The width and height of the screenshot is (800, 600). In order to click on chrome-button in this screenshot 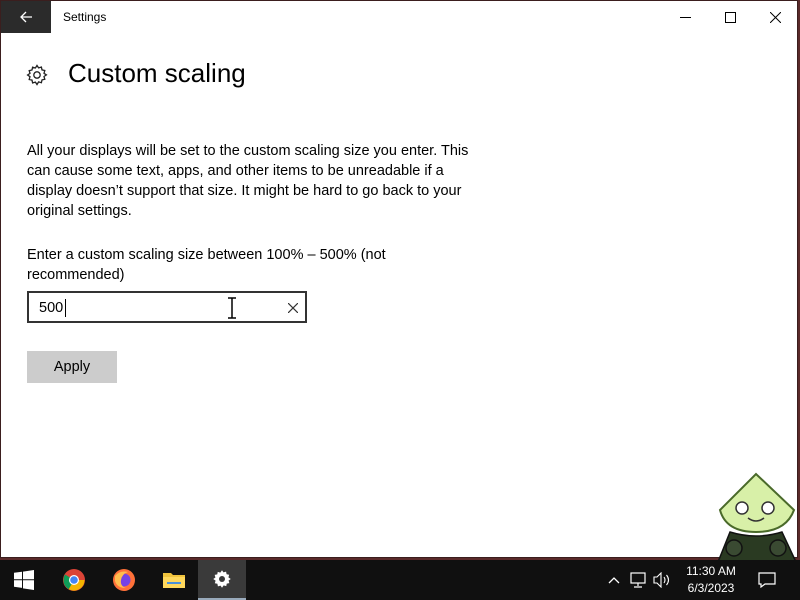, I will do `click(74, 580)`.